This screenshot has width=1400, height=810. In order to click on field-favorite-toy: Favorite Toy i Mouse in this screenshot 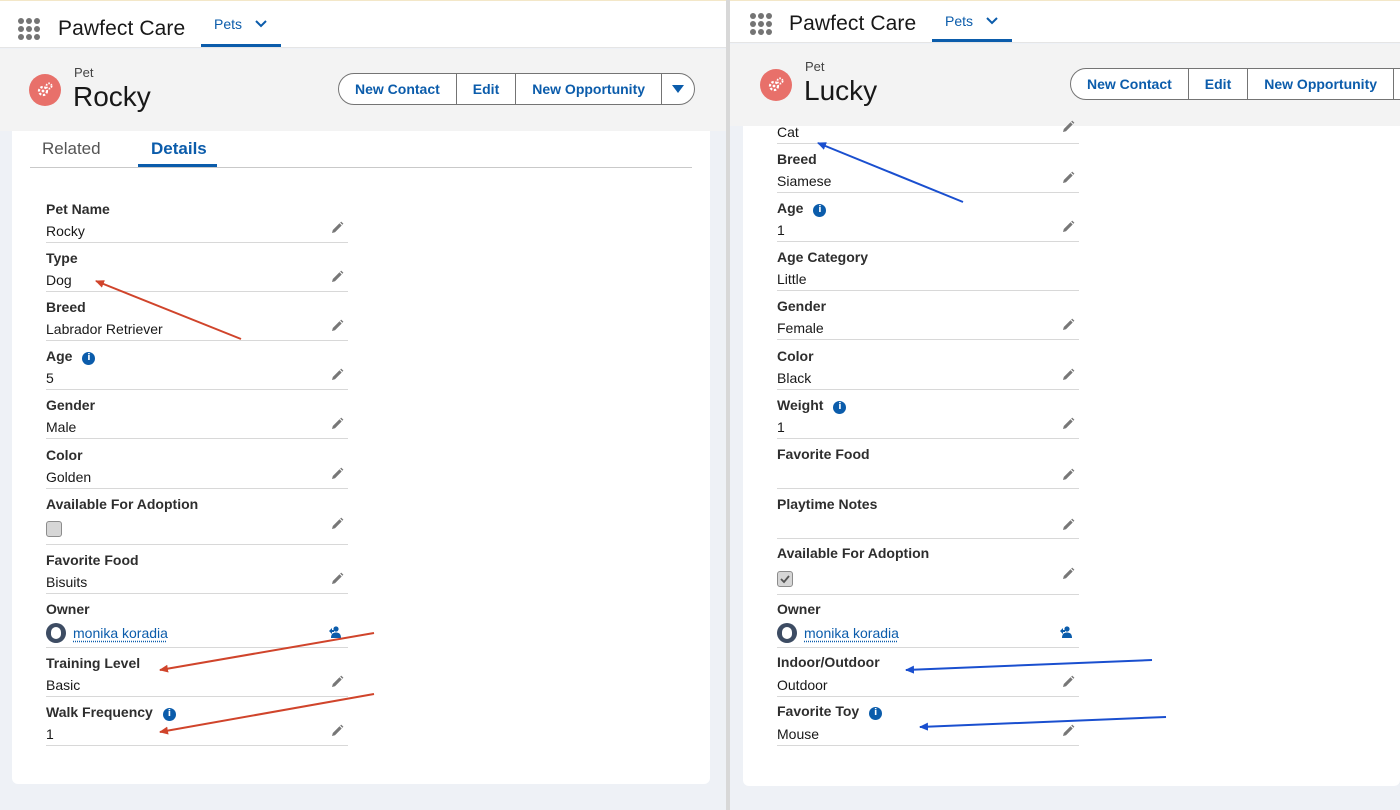, I will do `click(928, 724)`.